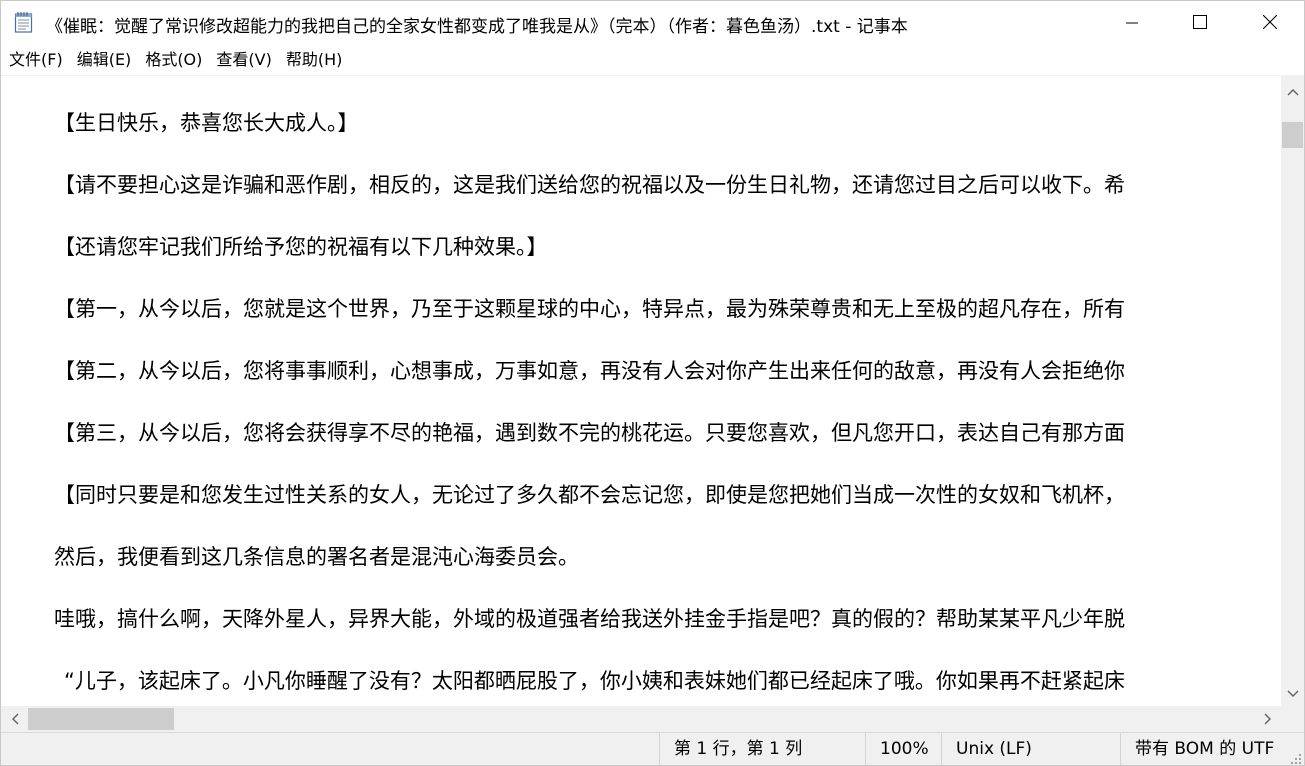  I want to click on resize-grip-icon, so click(1295, 757).